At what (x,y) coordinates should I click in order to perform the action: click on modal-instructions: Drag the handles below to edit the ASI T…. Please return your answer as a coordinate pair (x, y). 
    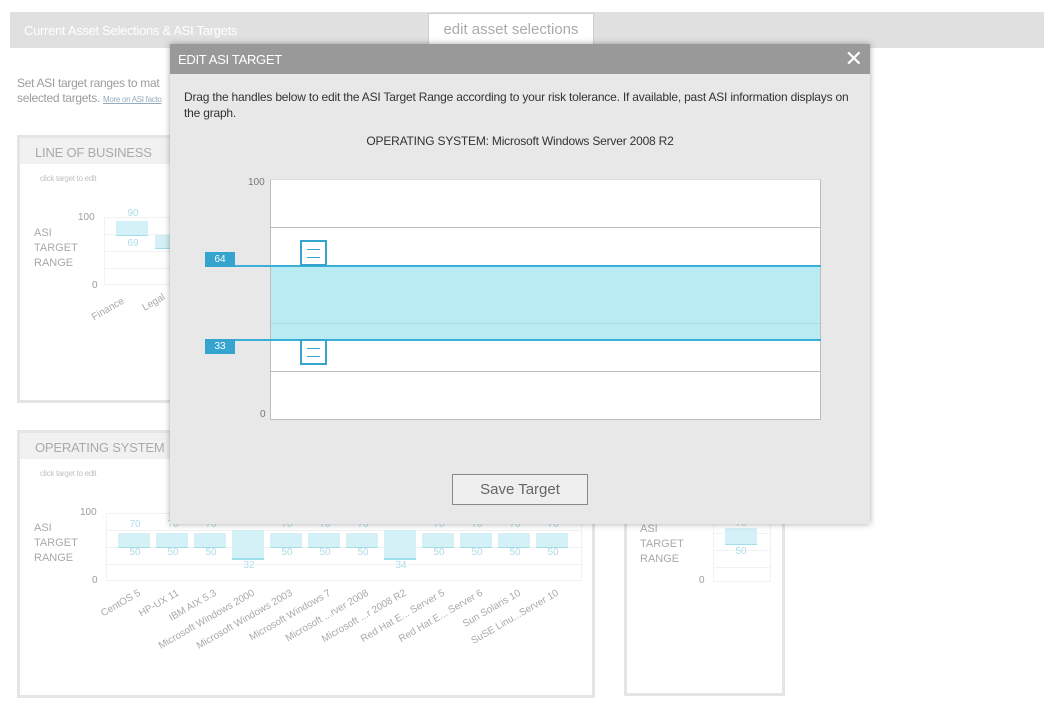
    Looking at the image, I should click on (516, 105).